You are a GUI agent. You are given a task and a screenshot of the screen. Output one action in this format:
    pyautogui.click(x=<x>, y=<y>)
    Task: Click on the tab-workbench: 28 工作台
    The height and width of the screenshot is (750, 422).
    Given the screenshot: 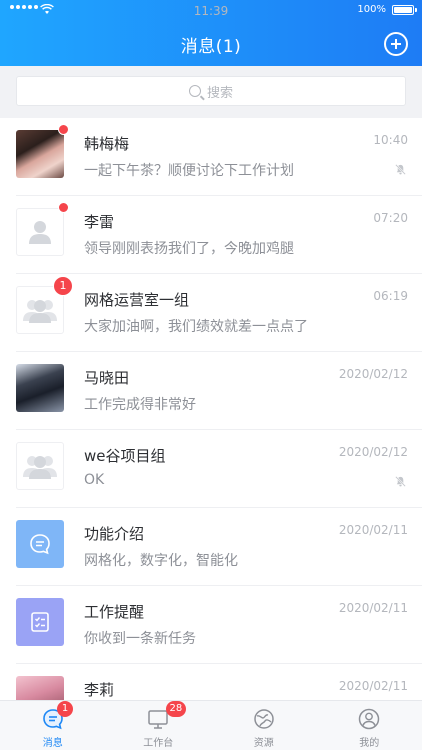 What is the action you would take?
    pyautogui.click(x=159, y=725)
    